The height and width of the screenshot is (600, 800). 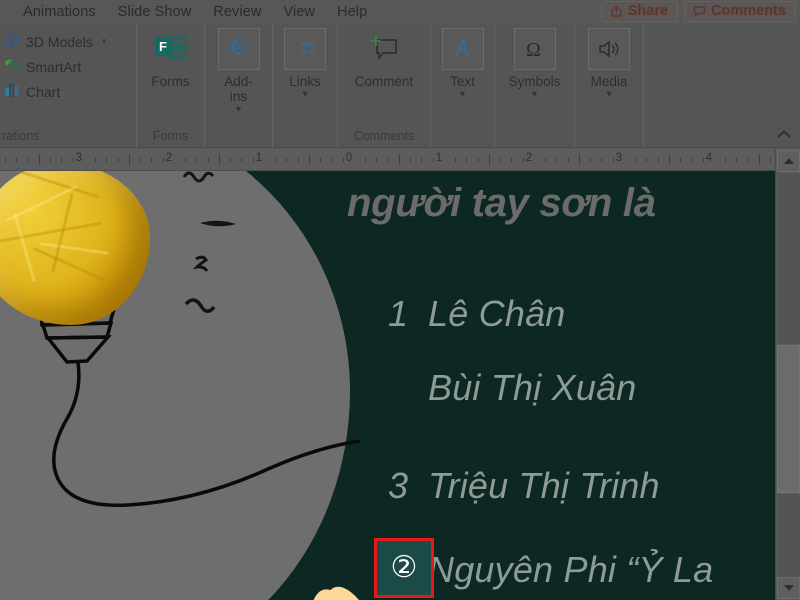 I want to click on ribbon-item-label: 3D Models, so click(x=59, y=41).